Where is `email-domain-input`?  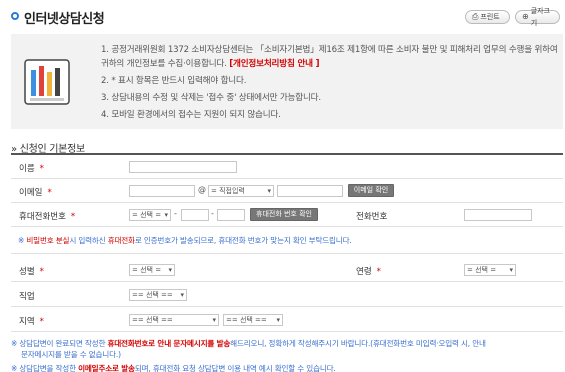
email-domain-input is located at coordinates (310, 191).